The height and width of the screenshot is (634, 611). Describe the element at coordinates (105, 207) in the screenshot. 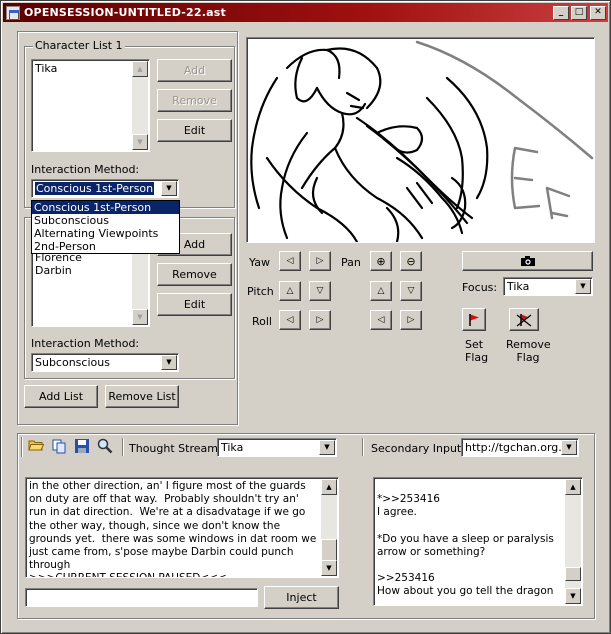

I see `dropdown-option: Conscious 1st-Person` at that location.